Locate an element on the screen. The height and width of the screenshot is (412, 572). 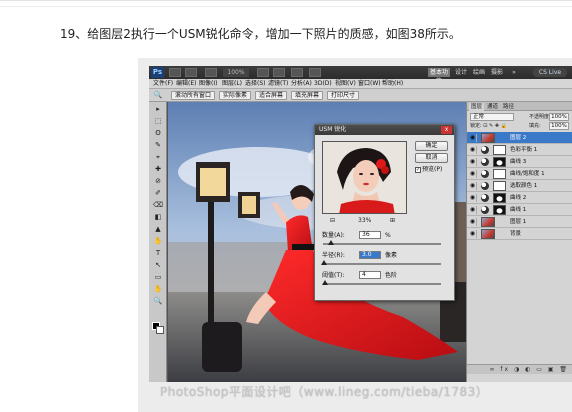
cs-live-button: CS Live is located at coordinates (550, 72).